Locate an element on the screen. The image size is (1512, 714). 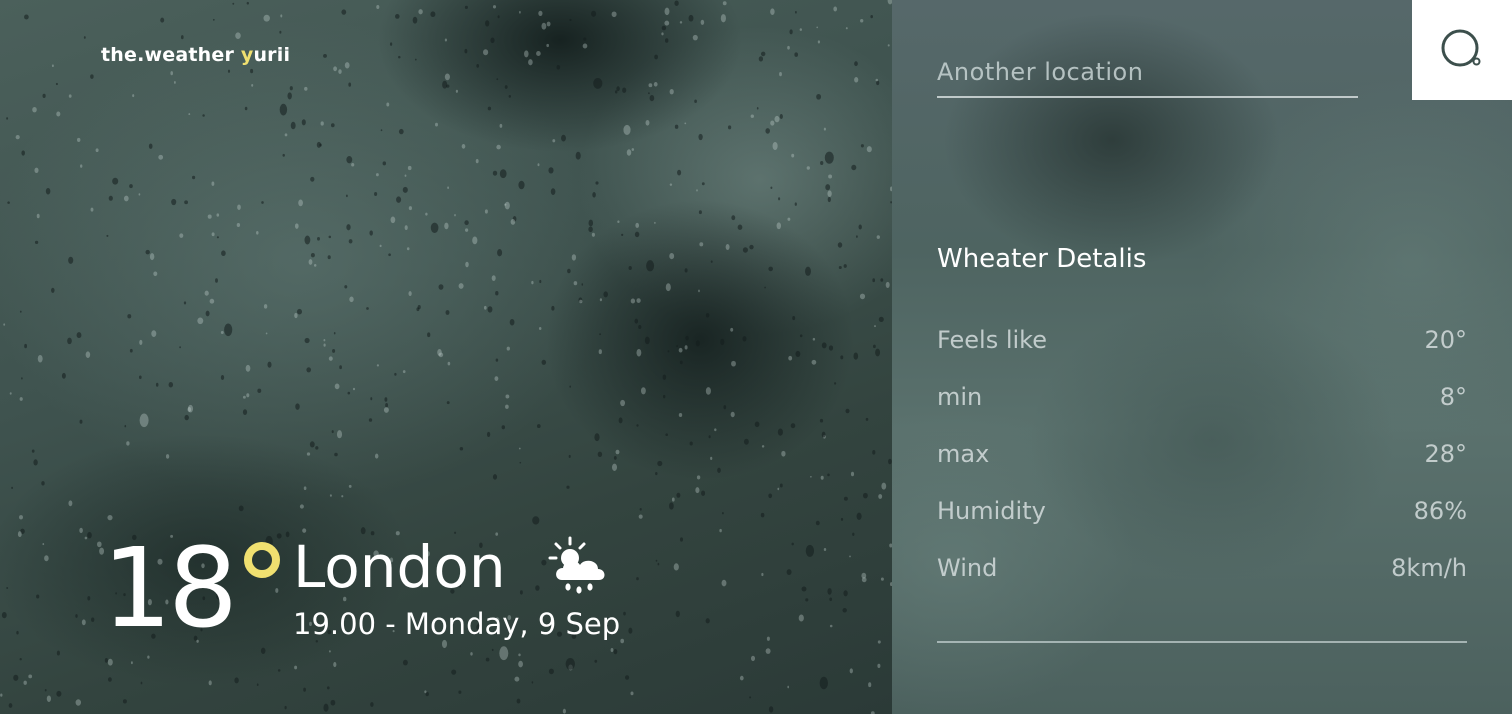
detail-value: 8km/h is located at coordinates (1429, 568).